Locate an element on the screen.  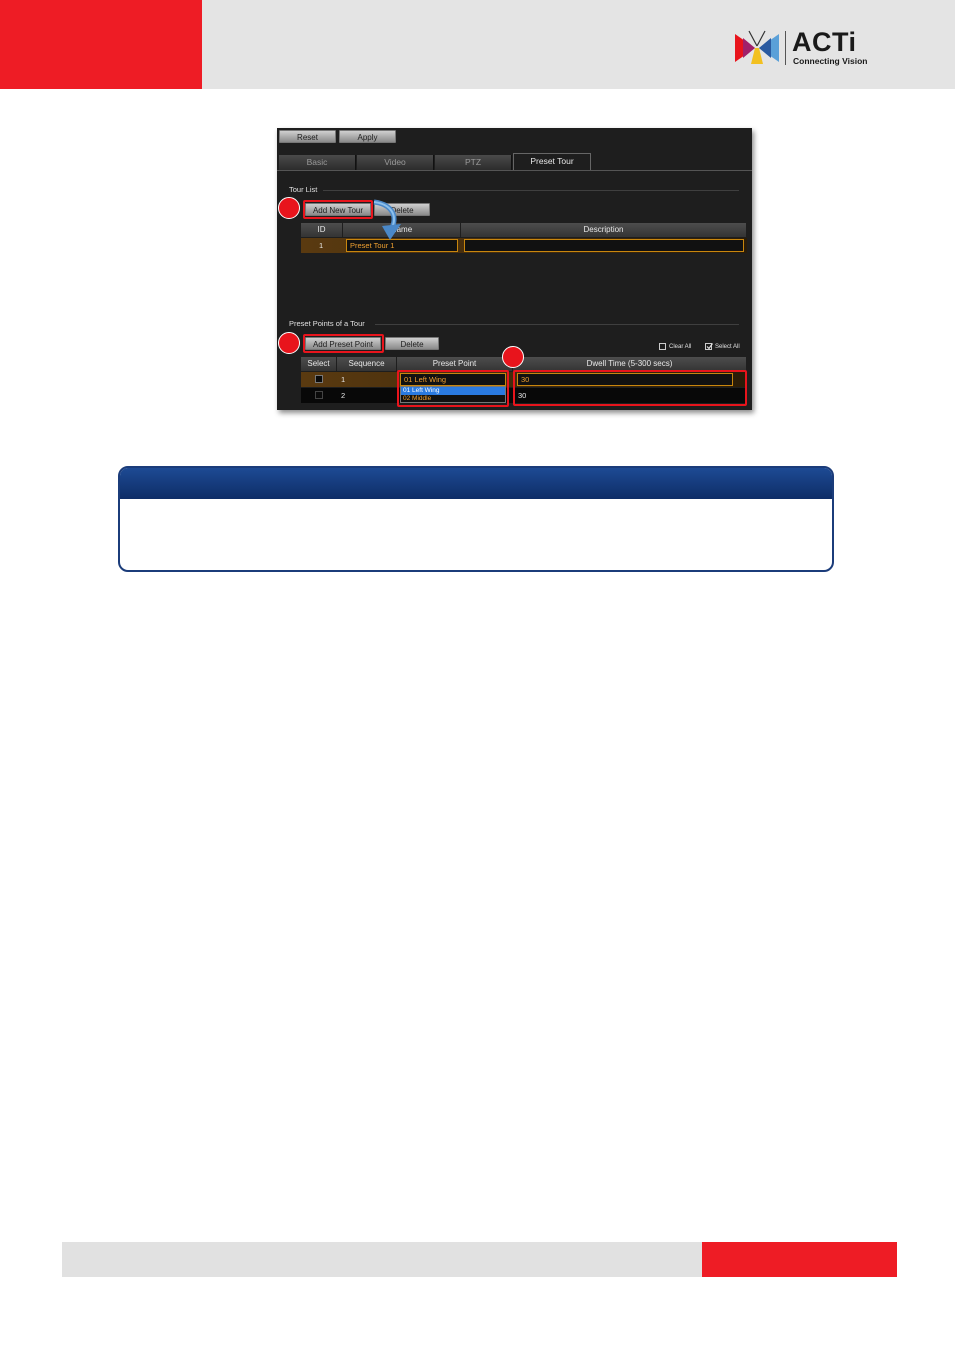
col-select: Select is located at coordinates (319, 364).